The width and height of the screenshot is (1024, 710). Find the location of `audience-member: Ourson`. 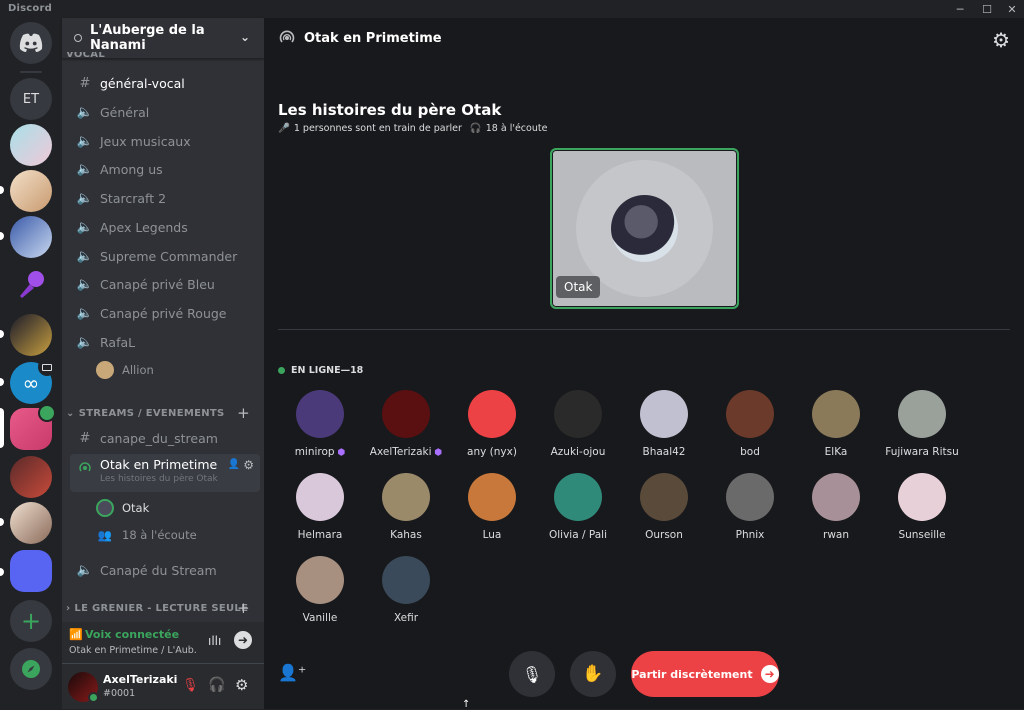

audience-member: Ourson is located at coordinates (664, 513).